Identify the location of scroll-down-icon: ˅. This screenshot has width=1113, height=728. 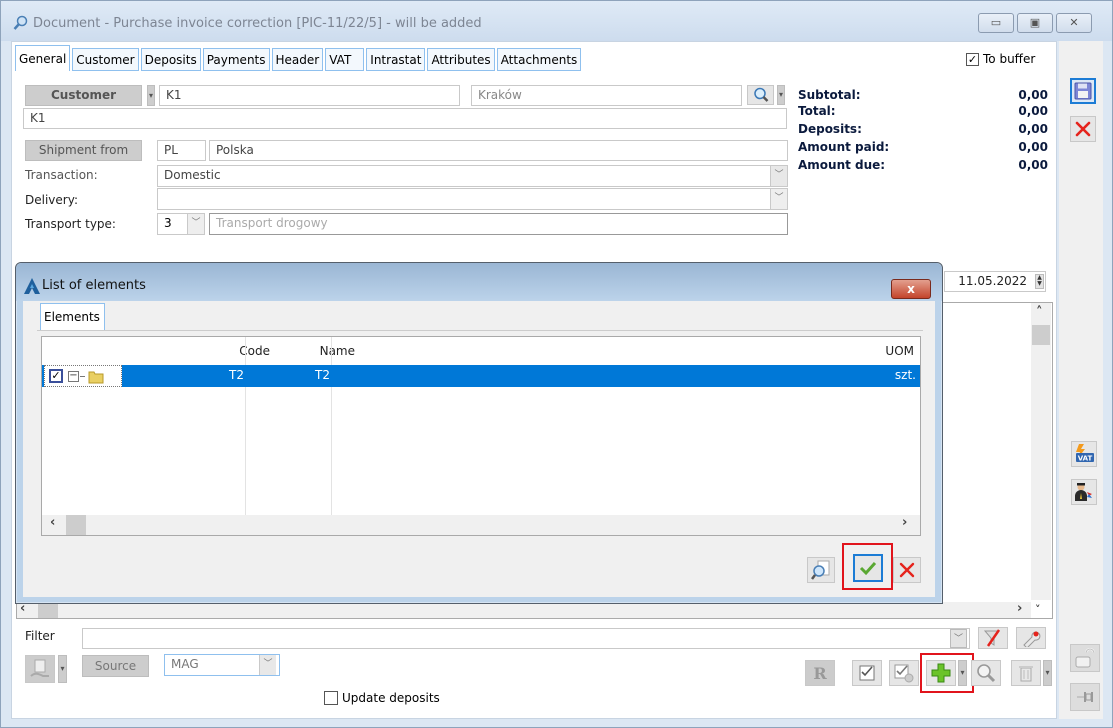
(1038, 609).